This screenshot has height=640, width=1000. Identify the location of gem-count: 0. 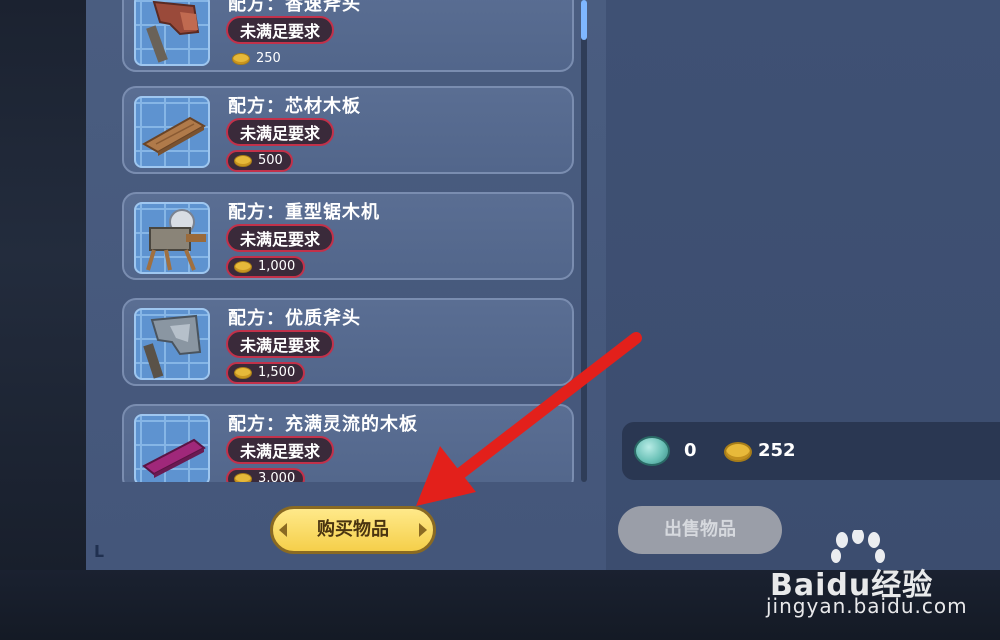
(690, 450).